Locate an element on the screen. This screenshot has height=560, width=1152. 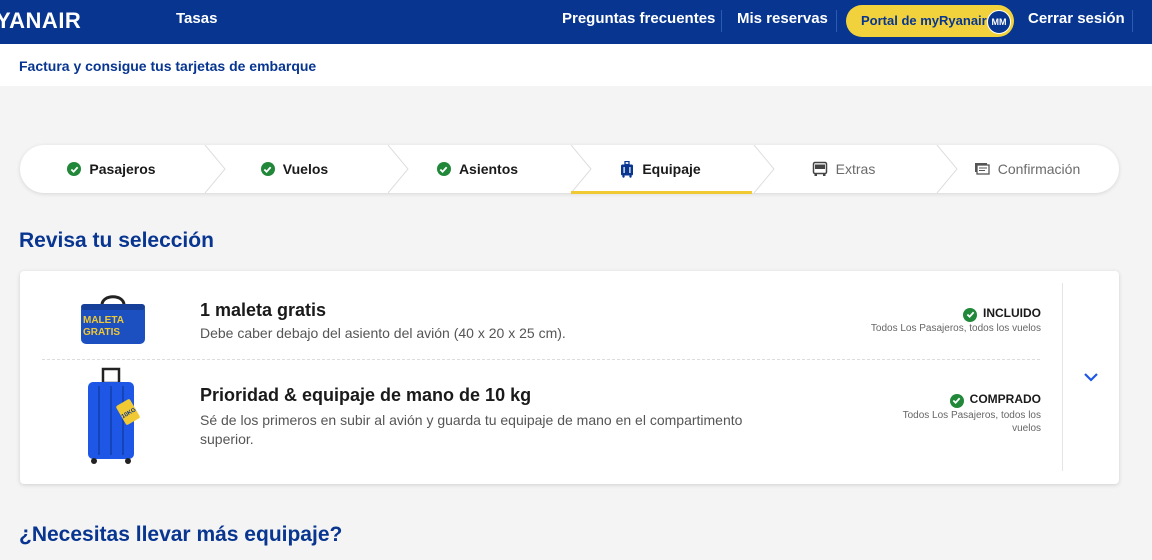
status-label: INCLUIDO is located at coordinates (1012, 313).